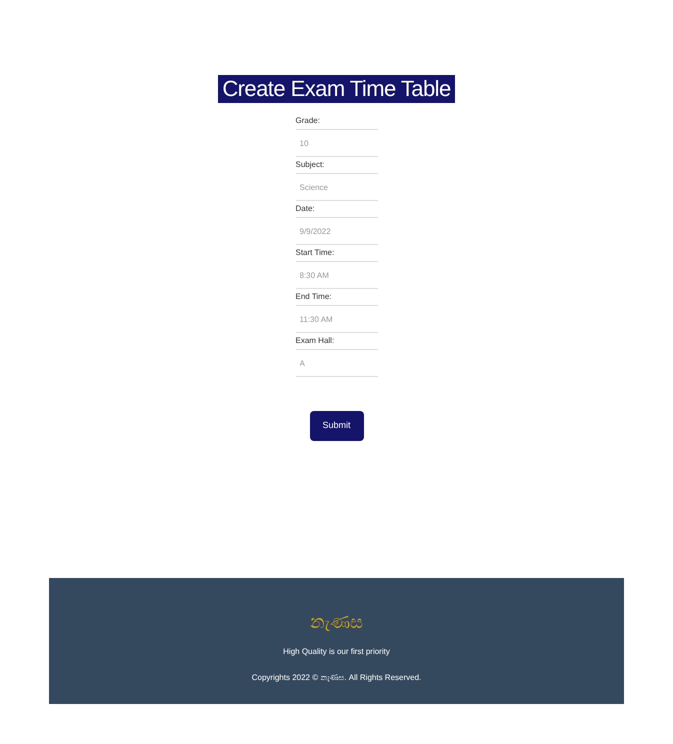  Describe the element at coordinates (337, 678) in the screenshot. I see `copyright-text: Copyrights 2022 © නැණස. All Rights Reserved.` at that location.